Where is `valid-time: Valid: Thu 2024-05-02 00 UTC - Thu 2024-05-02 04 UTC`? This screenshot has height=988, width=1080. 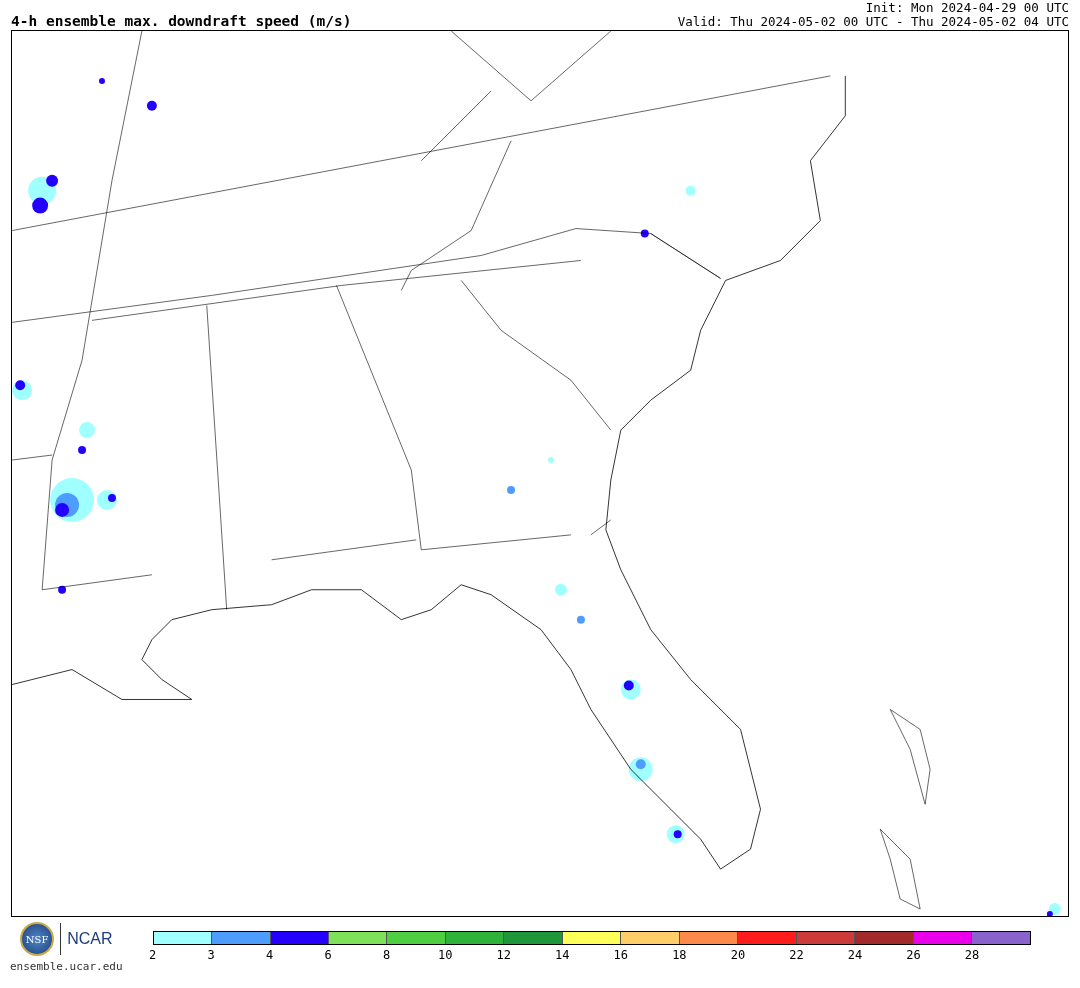
valid-time: Valid: Thu 2024-05-02 00 UTC - Thu 2024-05-02 04 UTC is located at coordinates (873, 22).